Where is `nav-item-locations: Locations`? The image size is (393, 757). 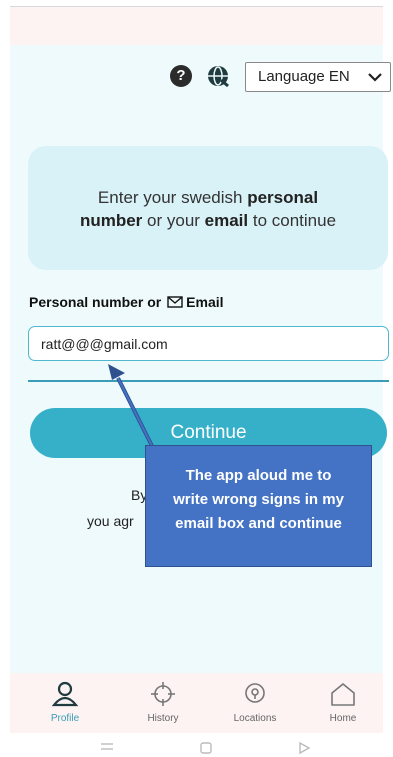 nav-item-locations: Locations is located at coordinates (255, 702).